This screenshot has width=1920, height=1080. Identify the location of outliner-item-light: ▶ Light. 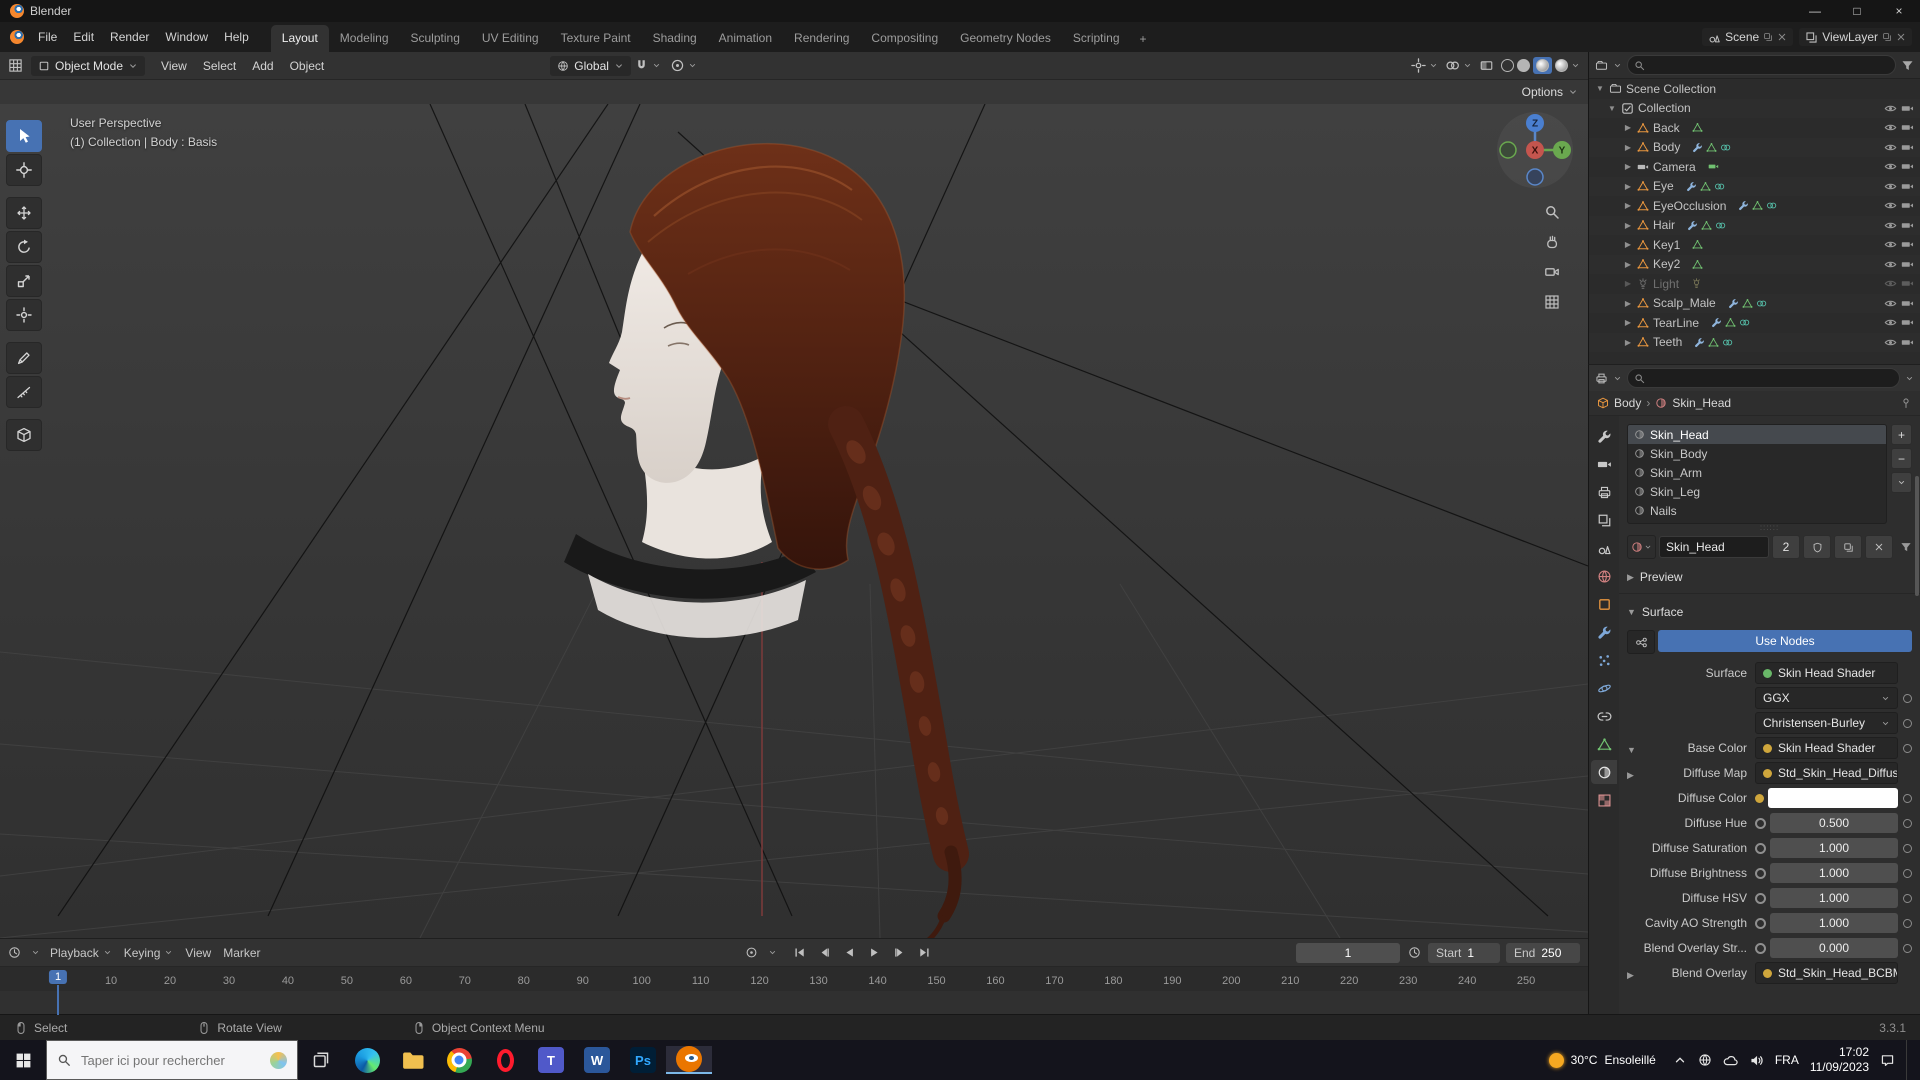
(1754, 284).